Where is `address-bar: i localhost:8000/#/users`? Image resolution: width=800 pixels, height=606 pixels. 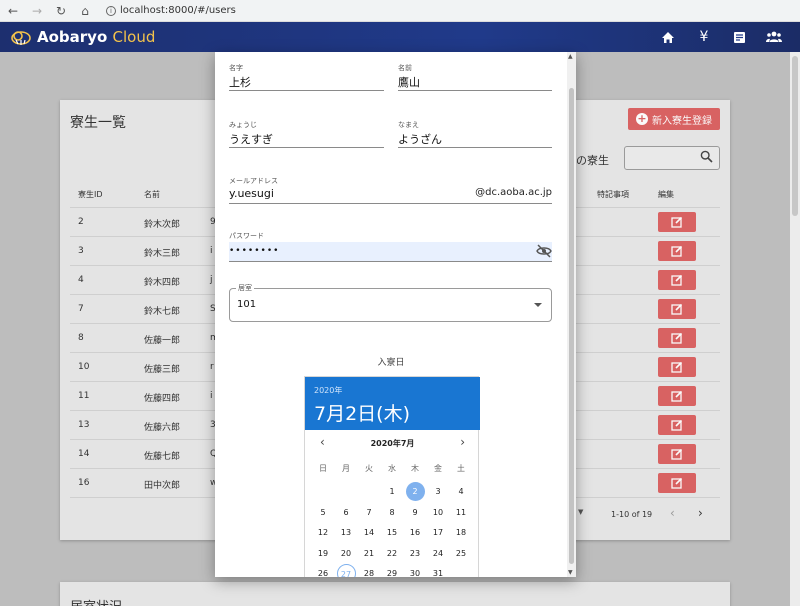 address-bar: i localhost:8000/#/users is located at coordinates (171, 10).